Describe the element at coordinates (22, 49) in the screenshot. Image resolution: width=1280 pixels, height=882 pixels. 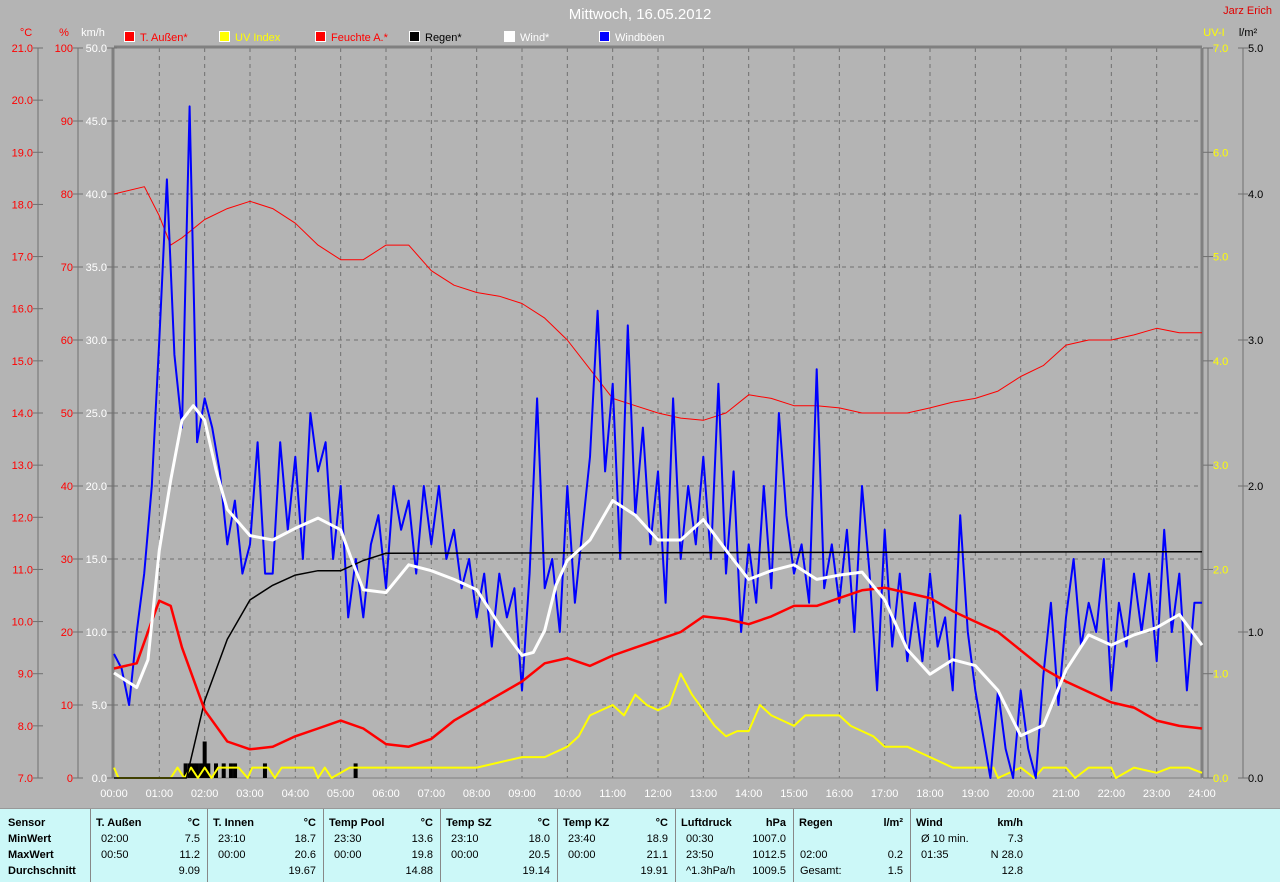
I see `temp-tick-label: 21.0` at that location.